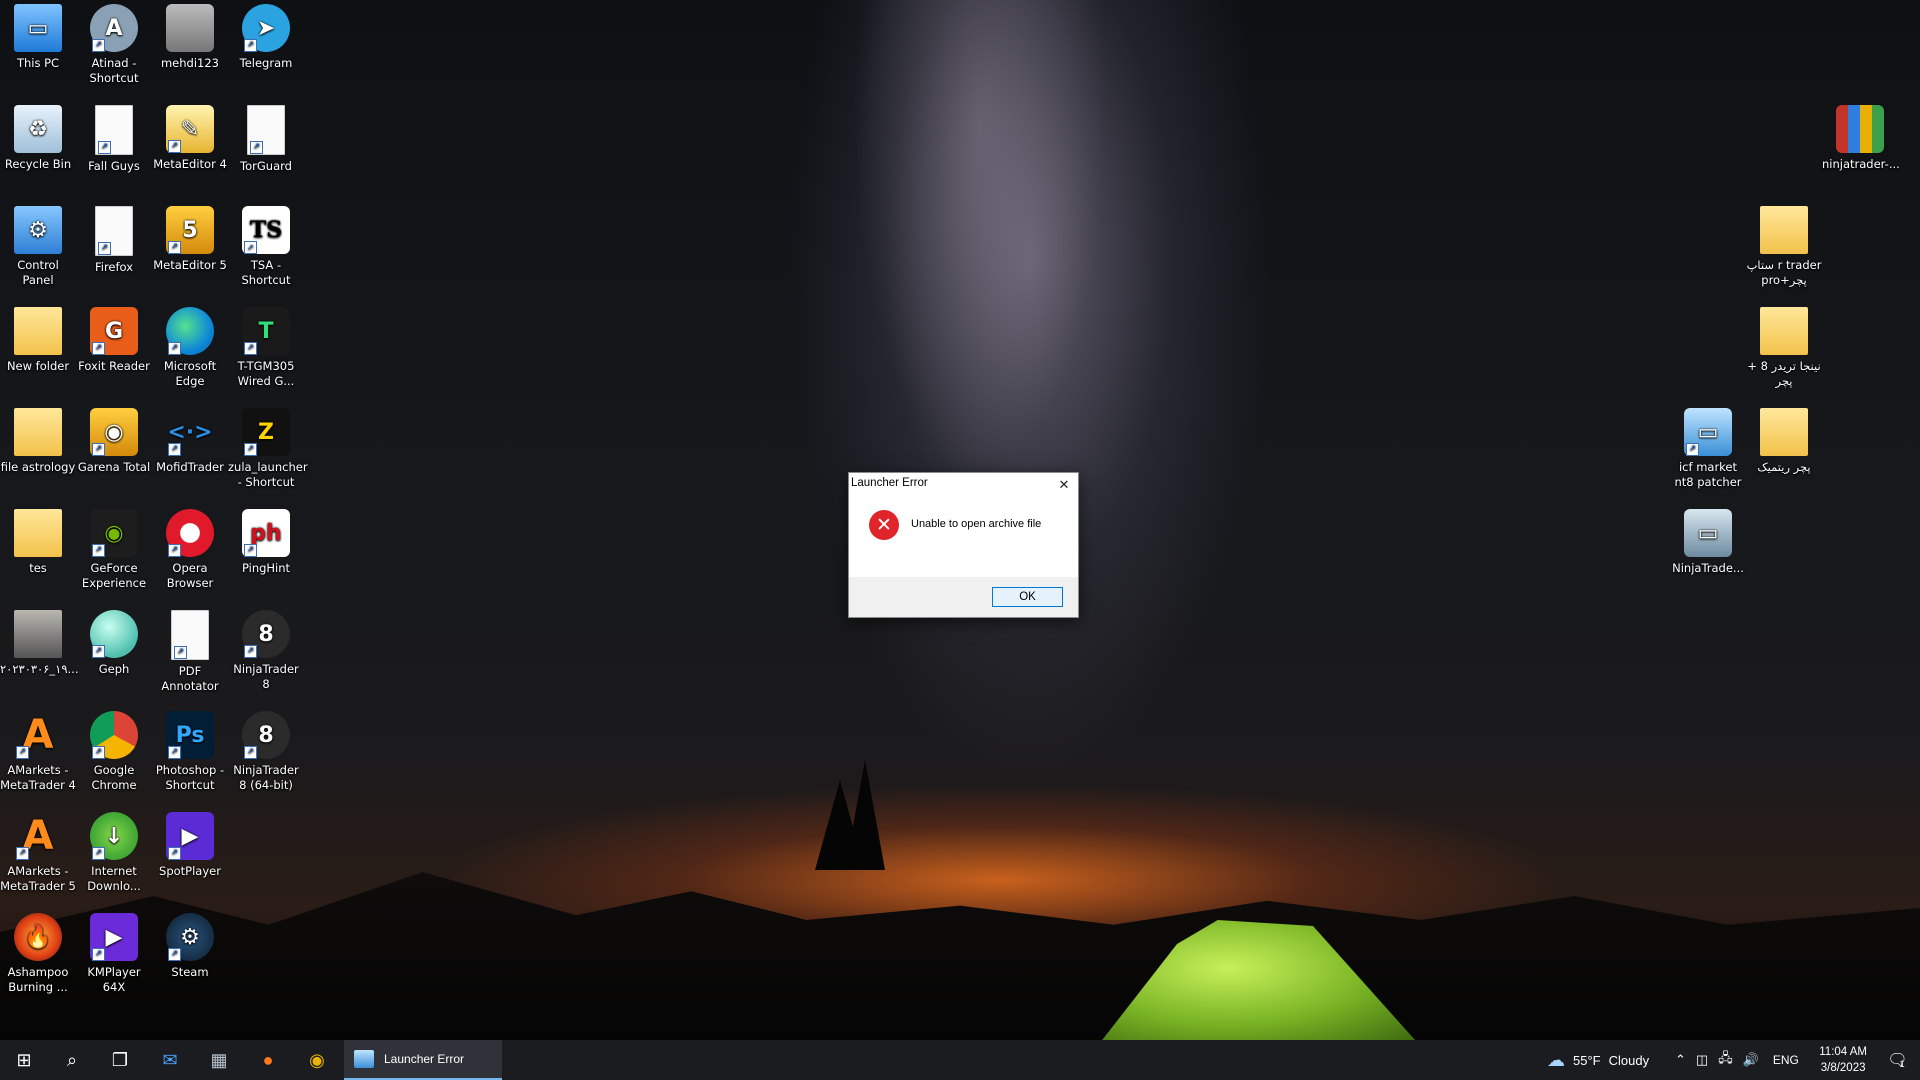 This screenshot has height=1080, width=1920. Describe the element at coordinates (266, 28) in the screenshot. I see `telegram-icon: ➤ ↗` at that location.